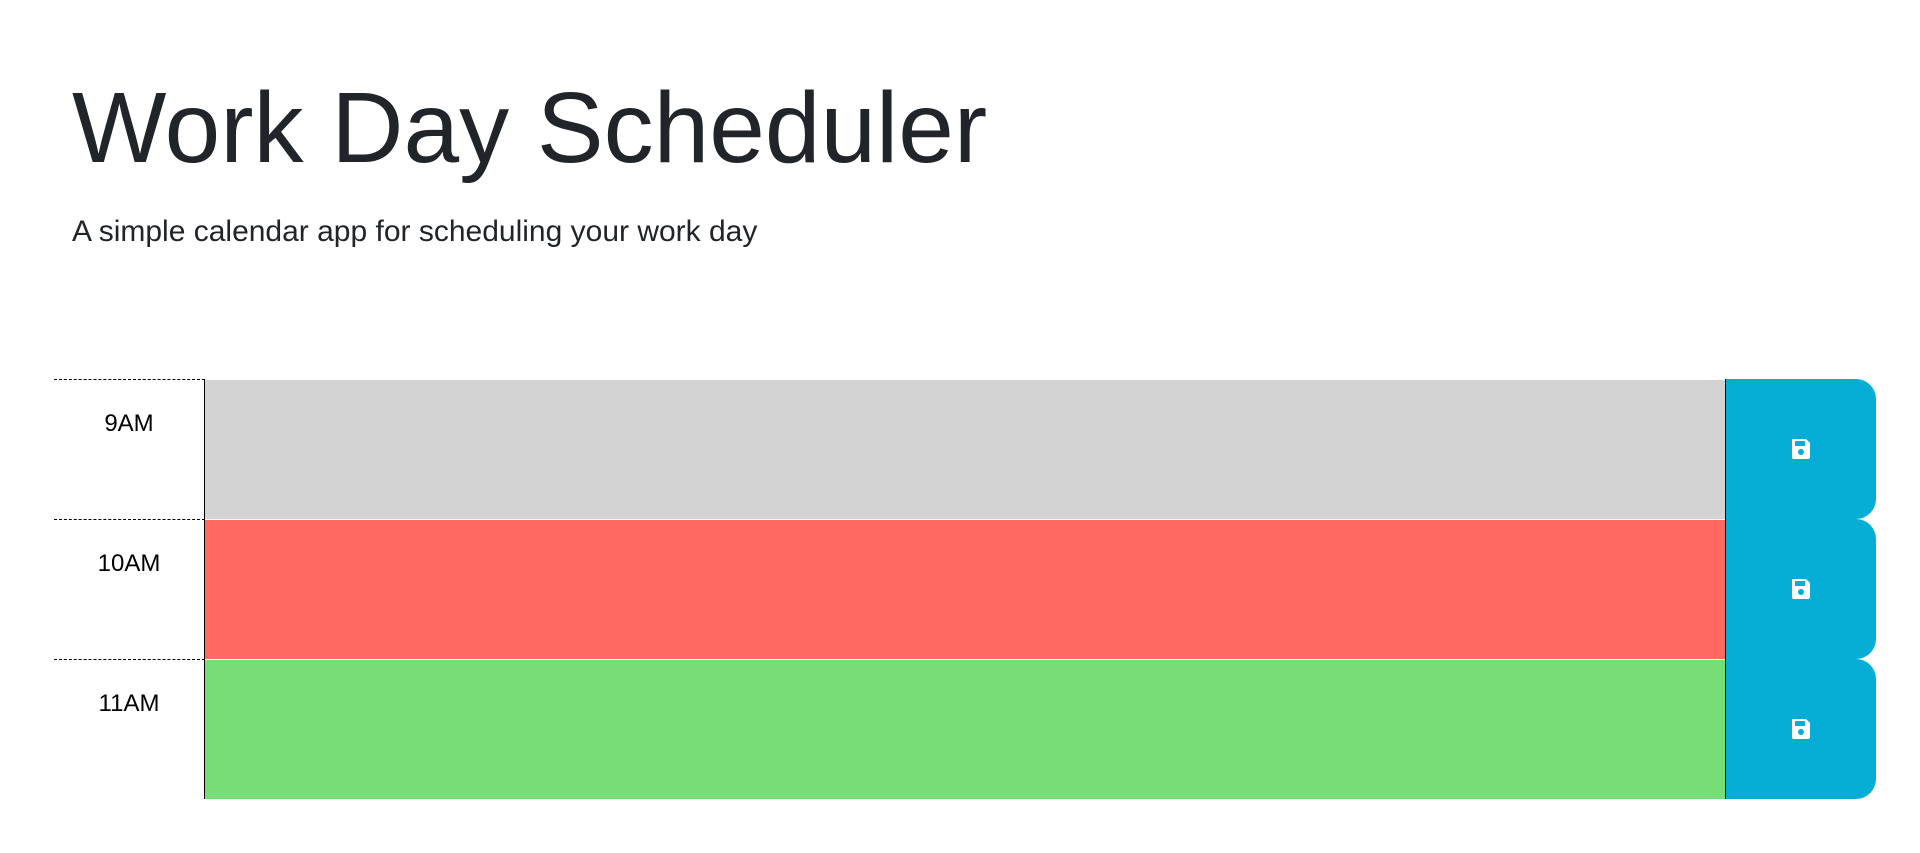 The image size is (1920, 853). Describe the element at coordinates (129, 729) in the screenshot. I see `hour-label: 11AM` at that location.